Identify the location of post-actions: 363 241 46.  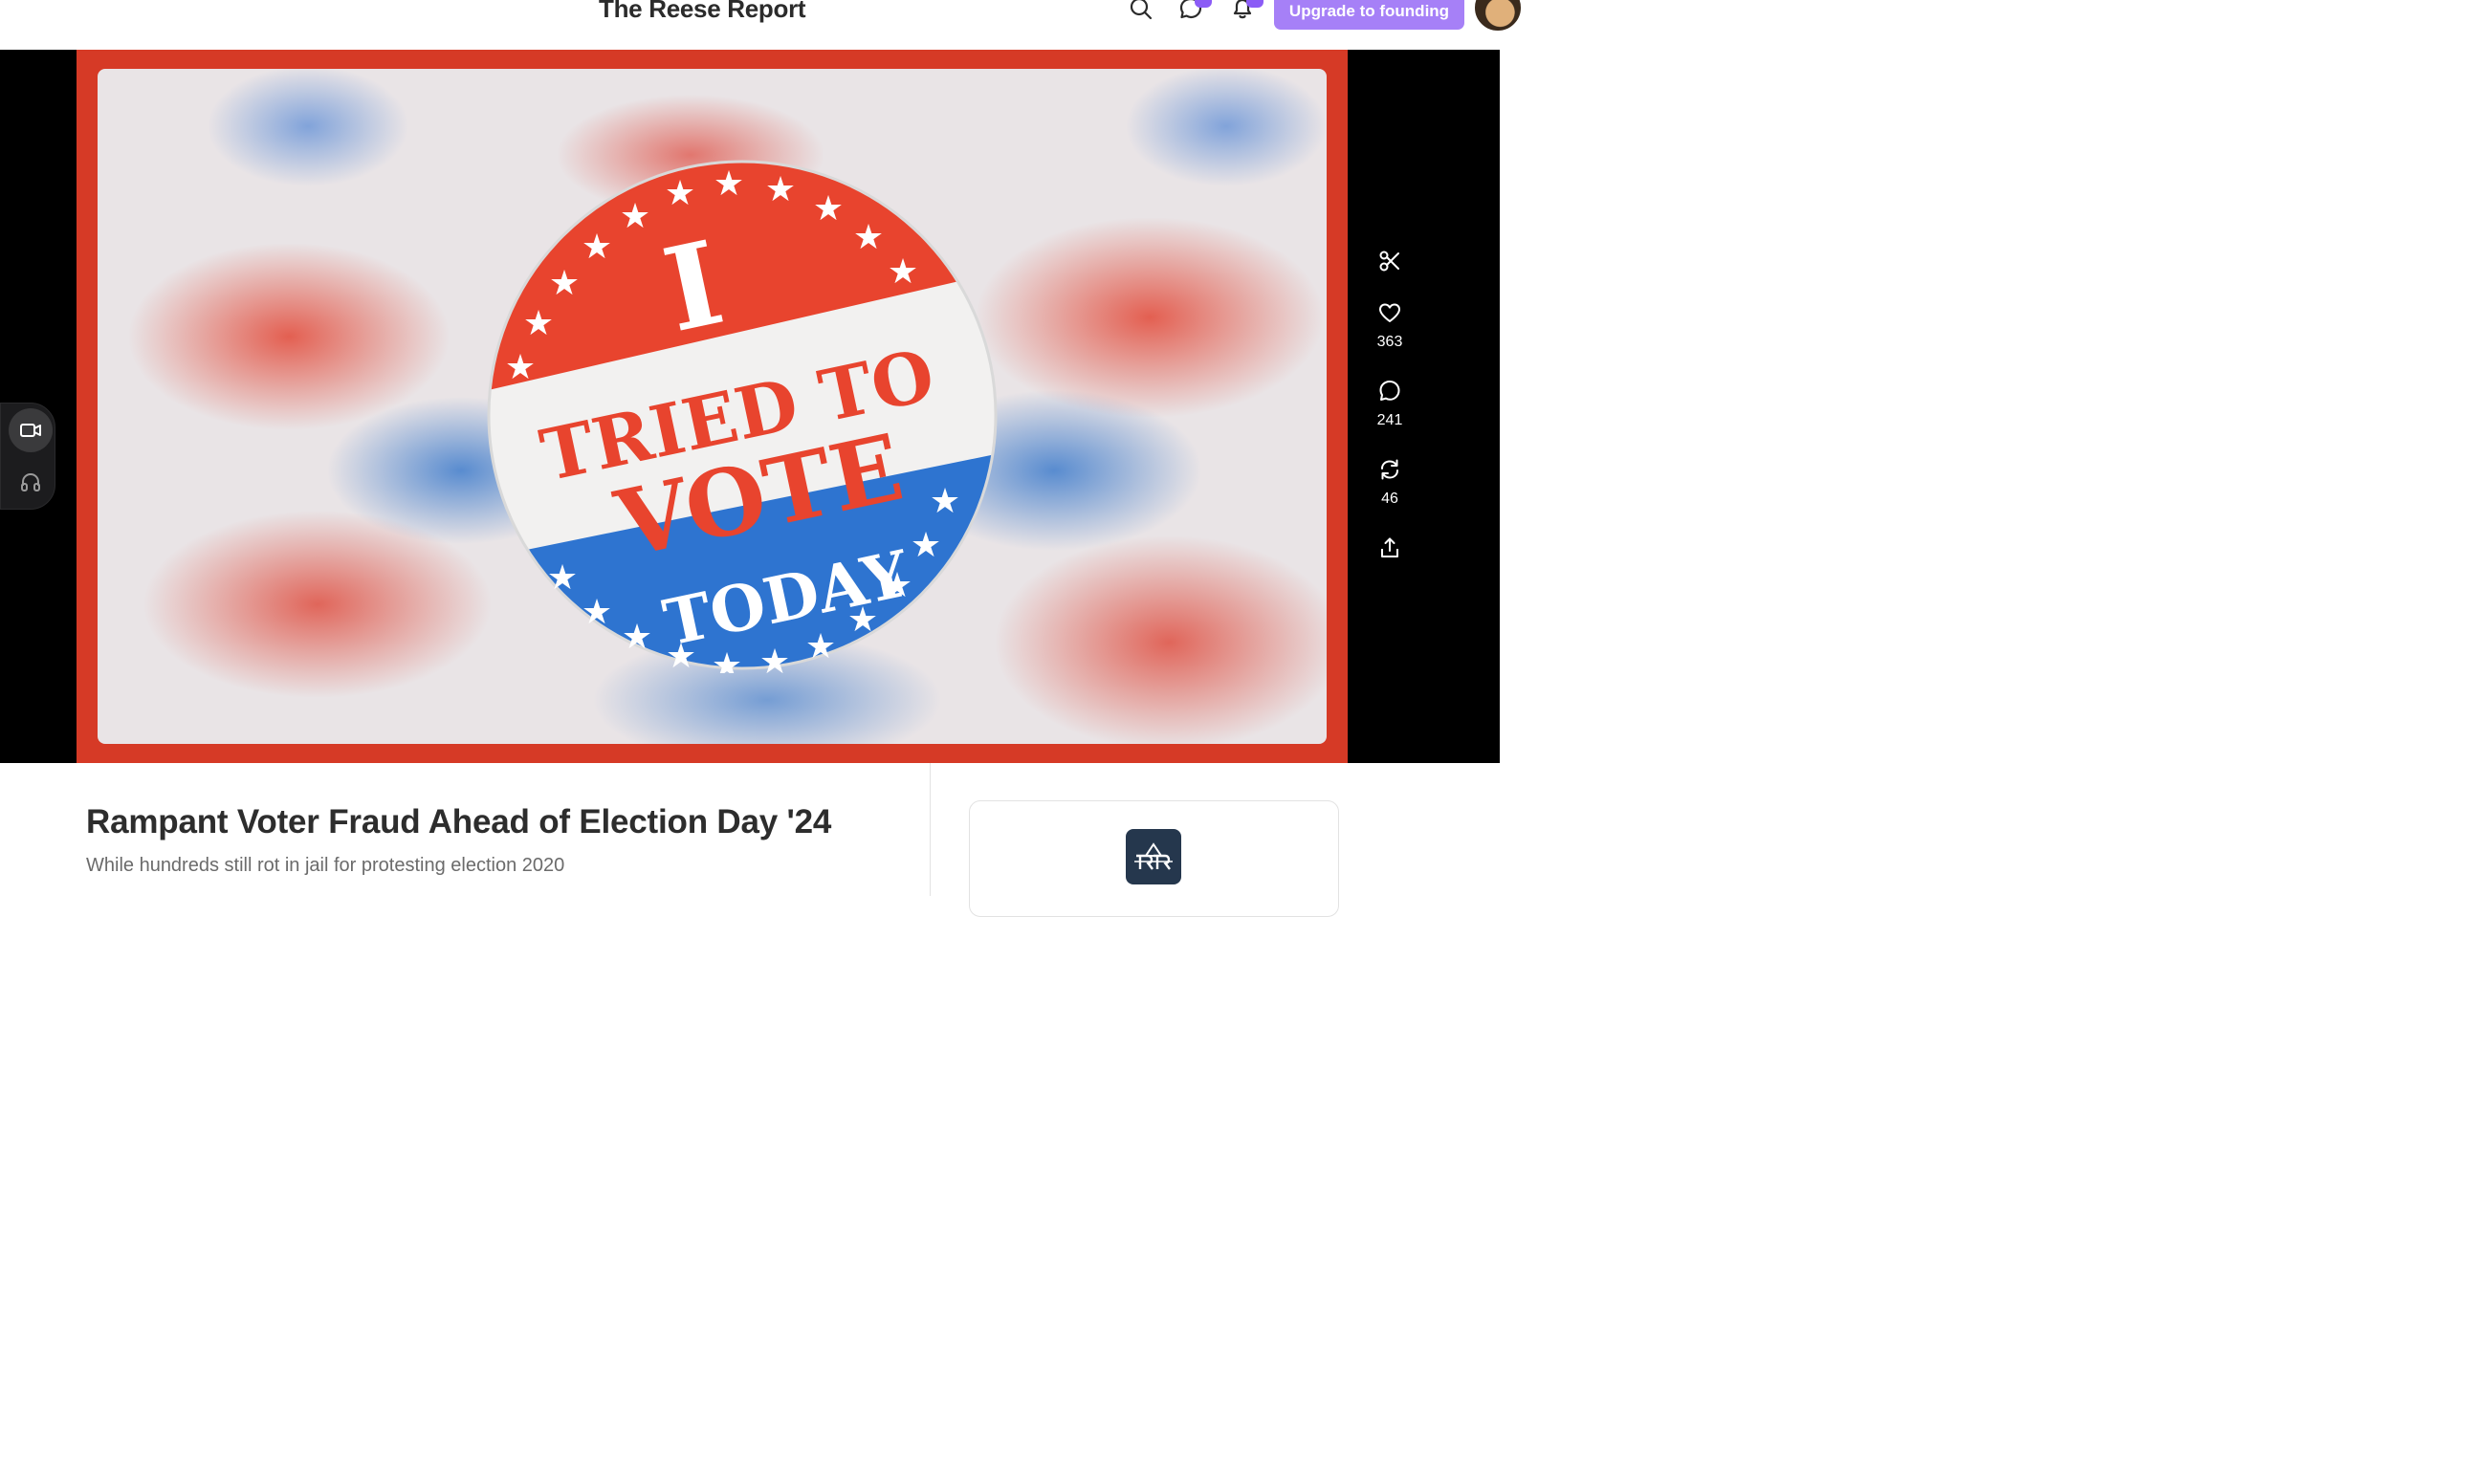
(1424, 407).